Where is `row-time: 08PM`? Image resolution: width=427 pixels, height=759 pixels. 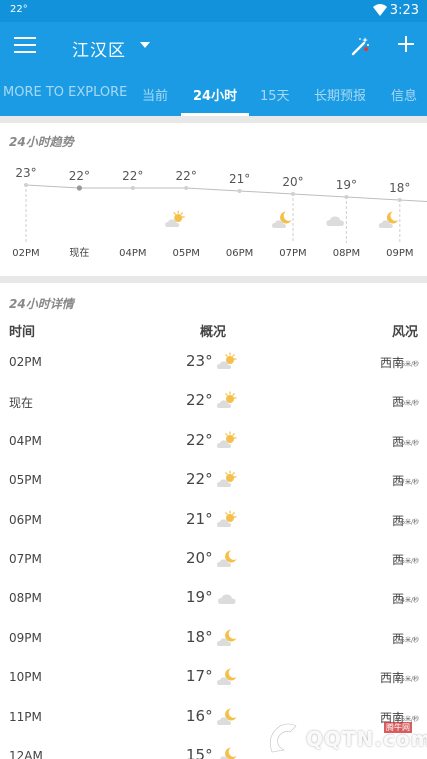 row-time: 08PM is located at coordinates (25, 598).